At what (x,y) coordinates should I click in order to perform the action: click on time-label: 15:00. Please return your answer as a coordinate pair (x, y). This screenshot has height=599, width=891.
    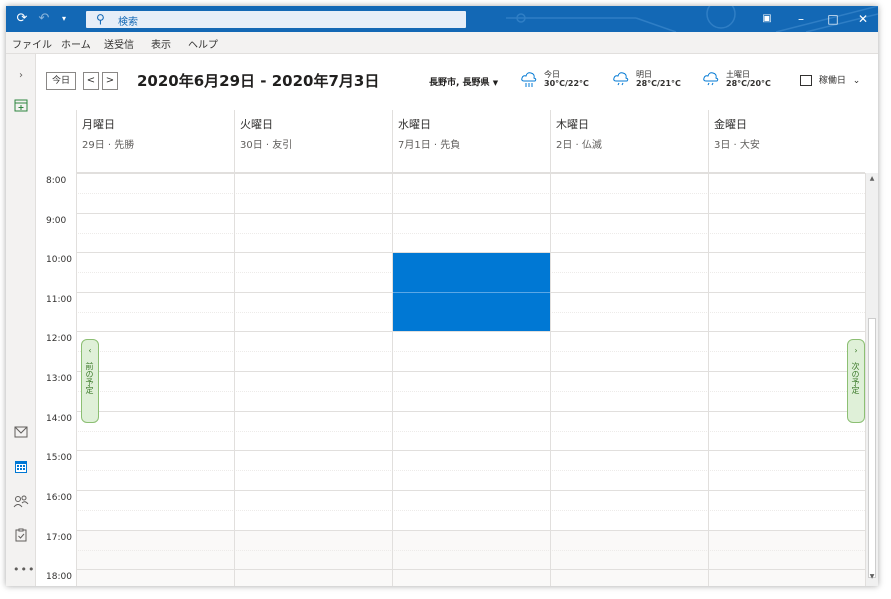
    Looking at the image, I should click on (59, 458).